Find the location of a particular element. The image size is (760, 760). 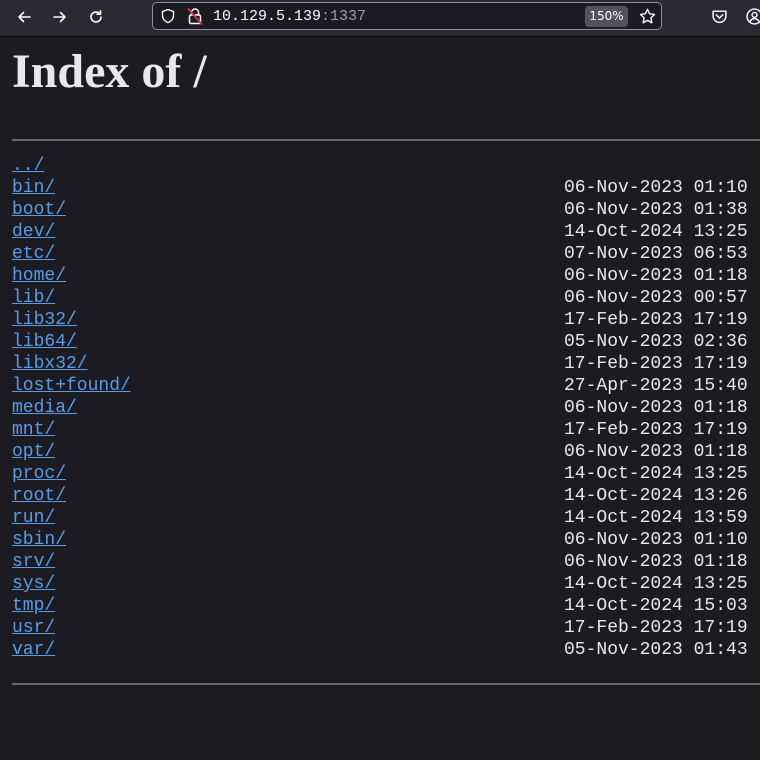

directory-link: var/ is located at coordinates (33, 650).